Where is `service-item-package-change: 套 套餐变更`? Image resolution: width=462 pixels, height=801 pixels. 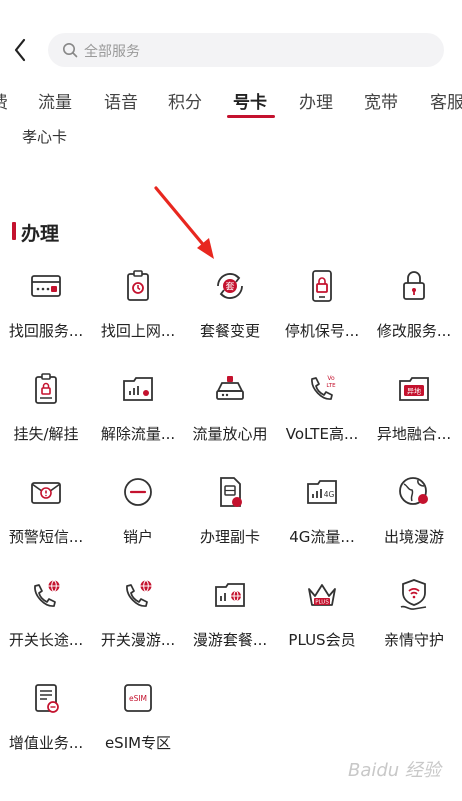
service-item-package-change: 套 套餐变更 is located at coordinates (230, 316).